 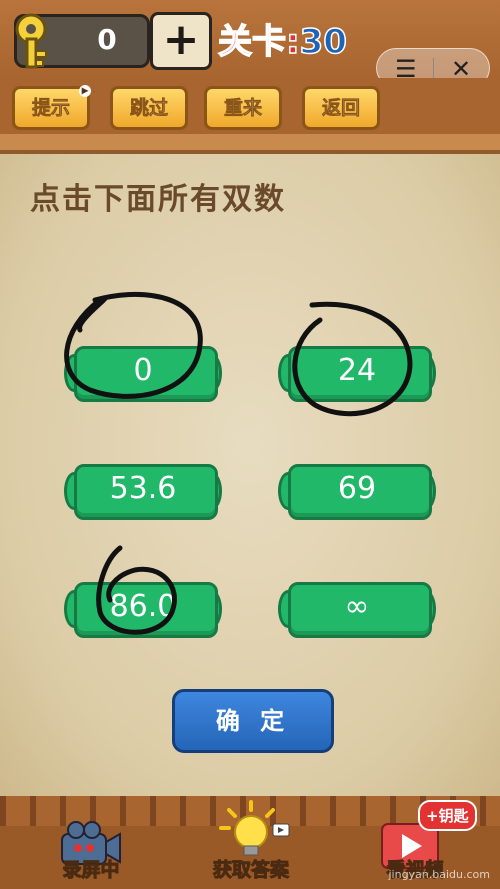 What do you see at coordinates (439, 874) in the screenshot?
I see `watermark: jingyan.baidu.com` at bounding box center [439, 874].